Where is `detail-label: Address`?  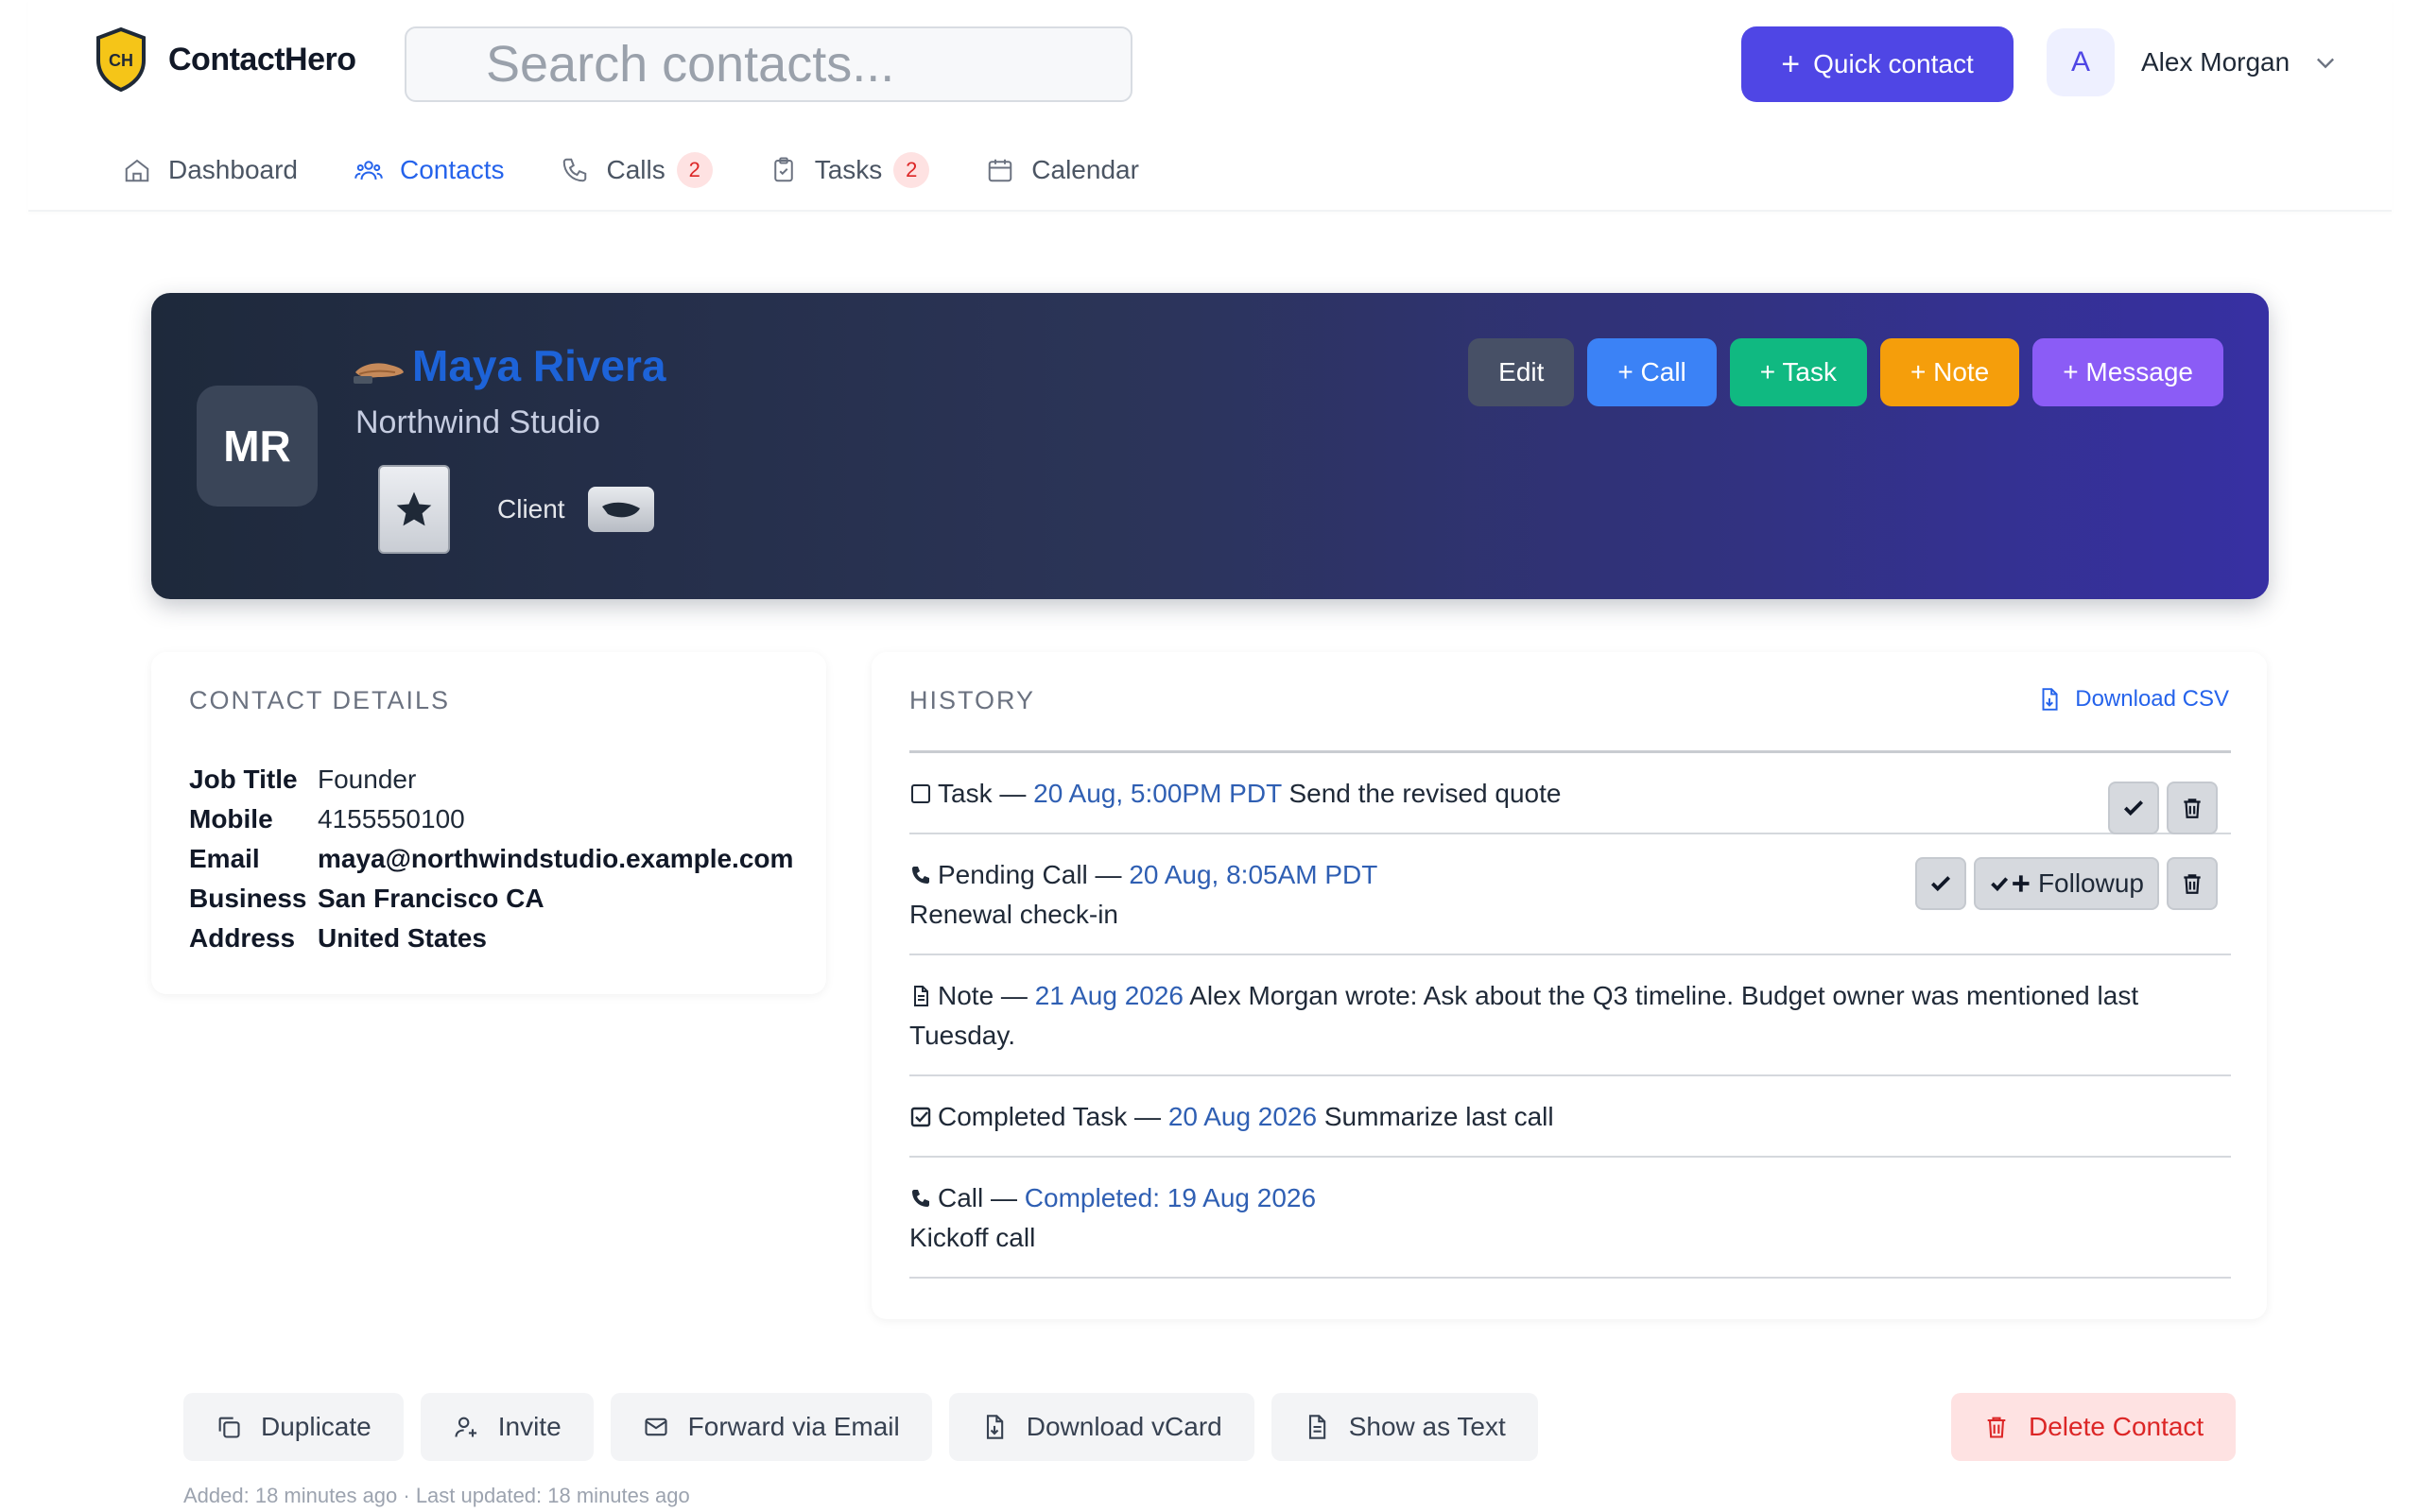
detail-label: Address is located at coordinates (242, 938).